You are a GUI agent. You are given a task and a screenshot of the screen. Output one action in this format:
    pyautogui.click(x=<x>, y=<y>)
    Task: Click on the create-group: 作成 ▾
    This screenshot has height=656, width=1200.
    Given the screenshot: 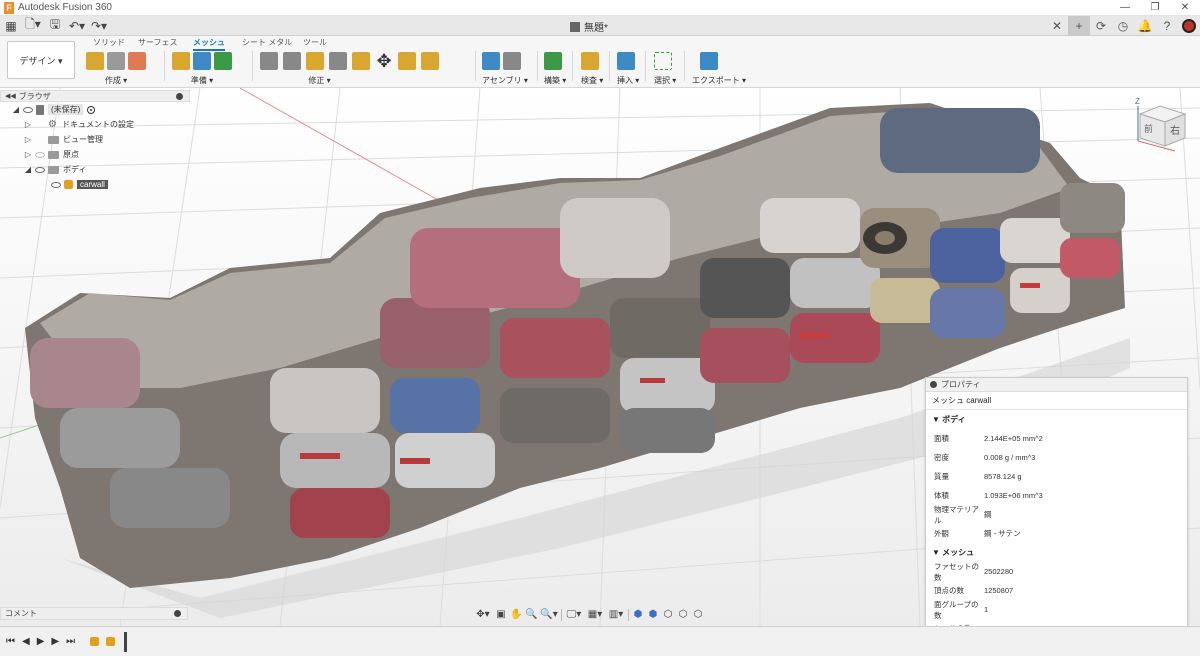 What is the action you would take?
    pyautogui.click(x=116, y=67)
    